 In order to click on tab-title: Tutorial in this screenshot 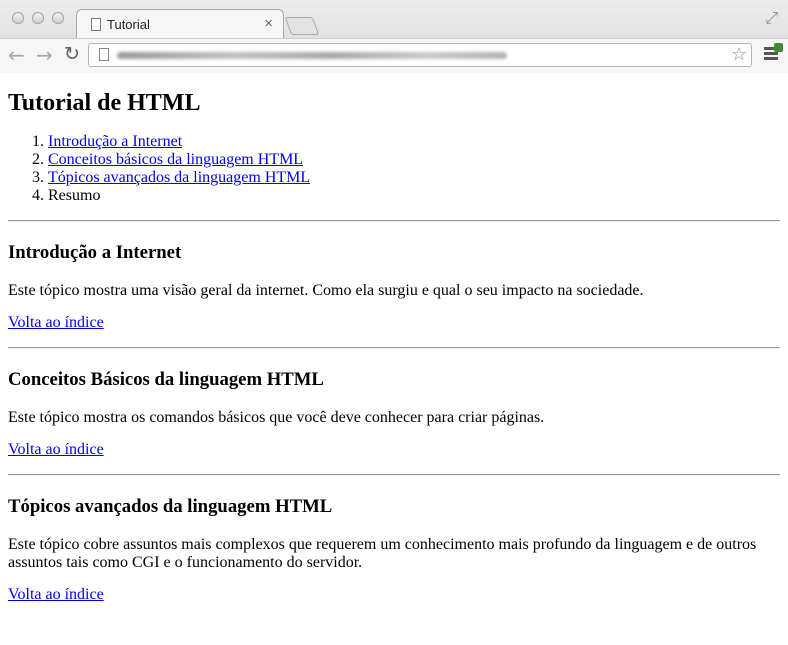, I will do `click(128, 24)`.